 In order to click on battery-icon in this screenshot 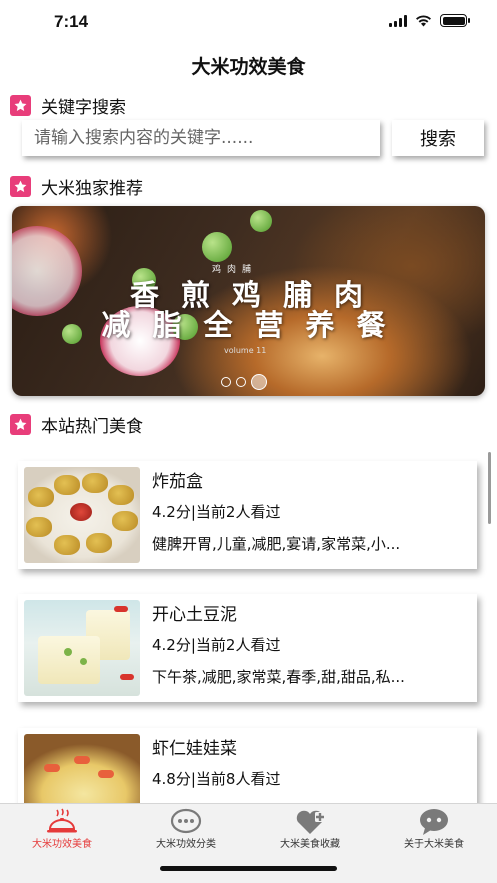, I will do `click(455, 20)`.